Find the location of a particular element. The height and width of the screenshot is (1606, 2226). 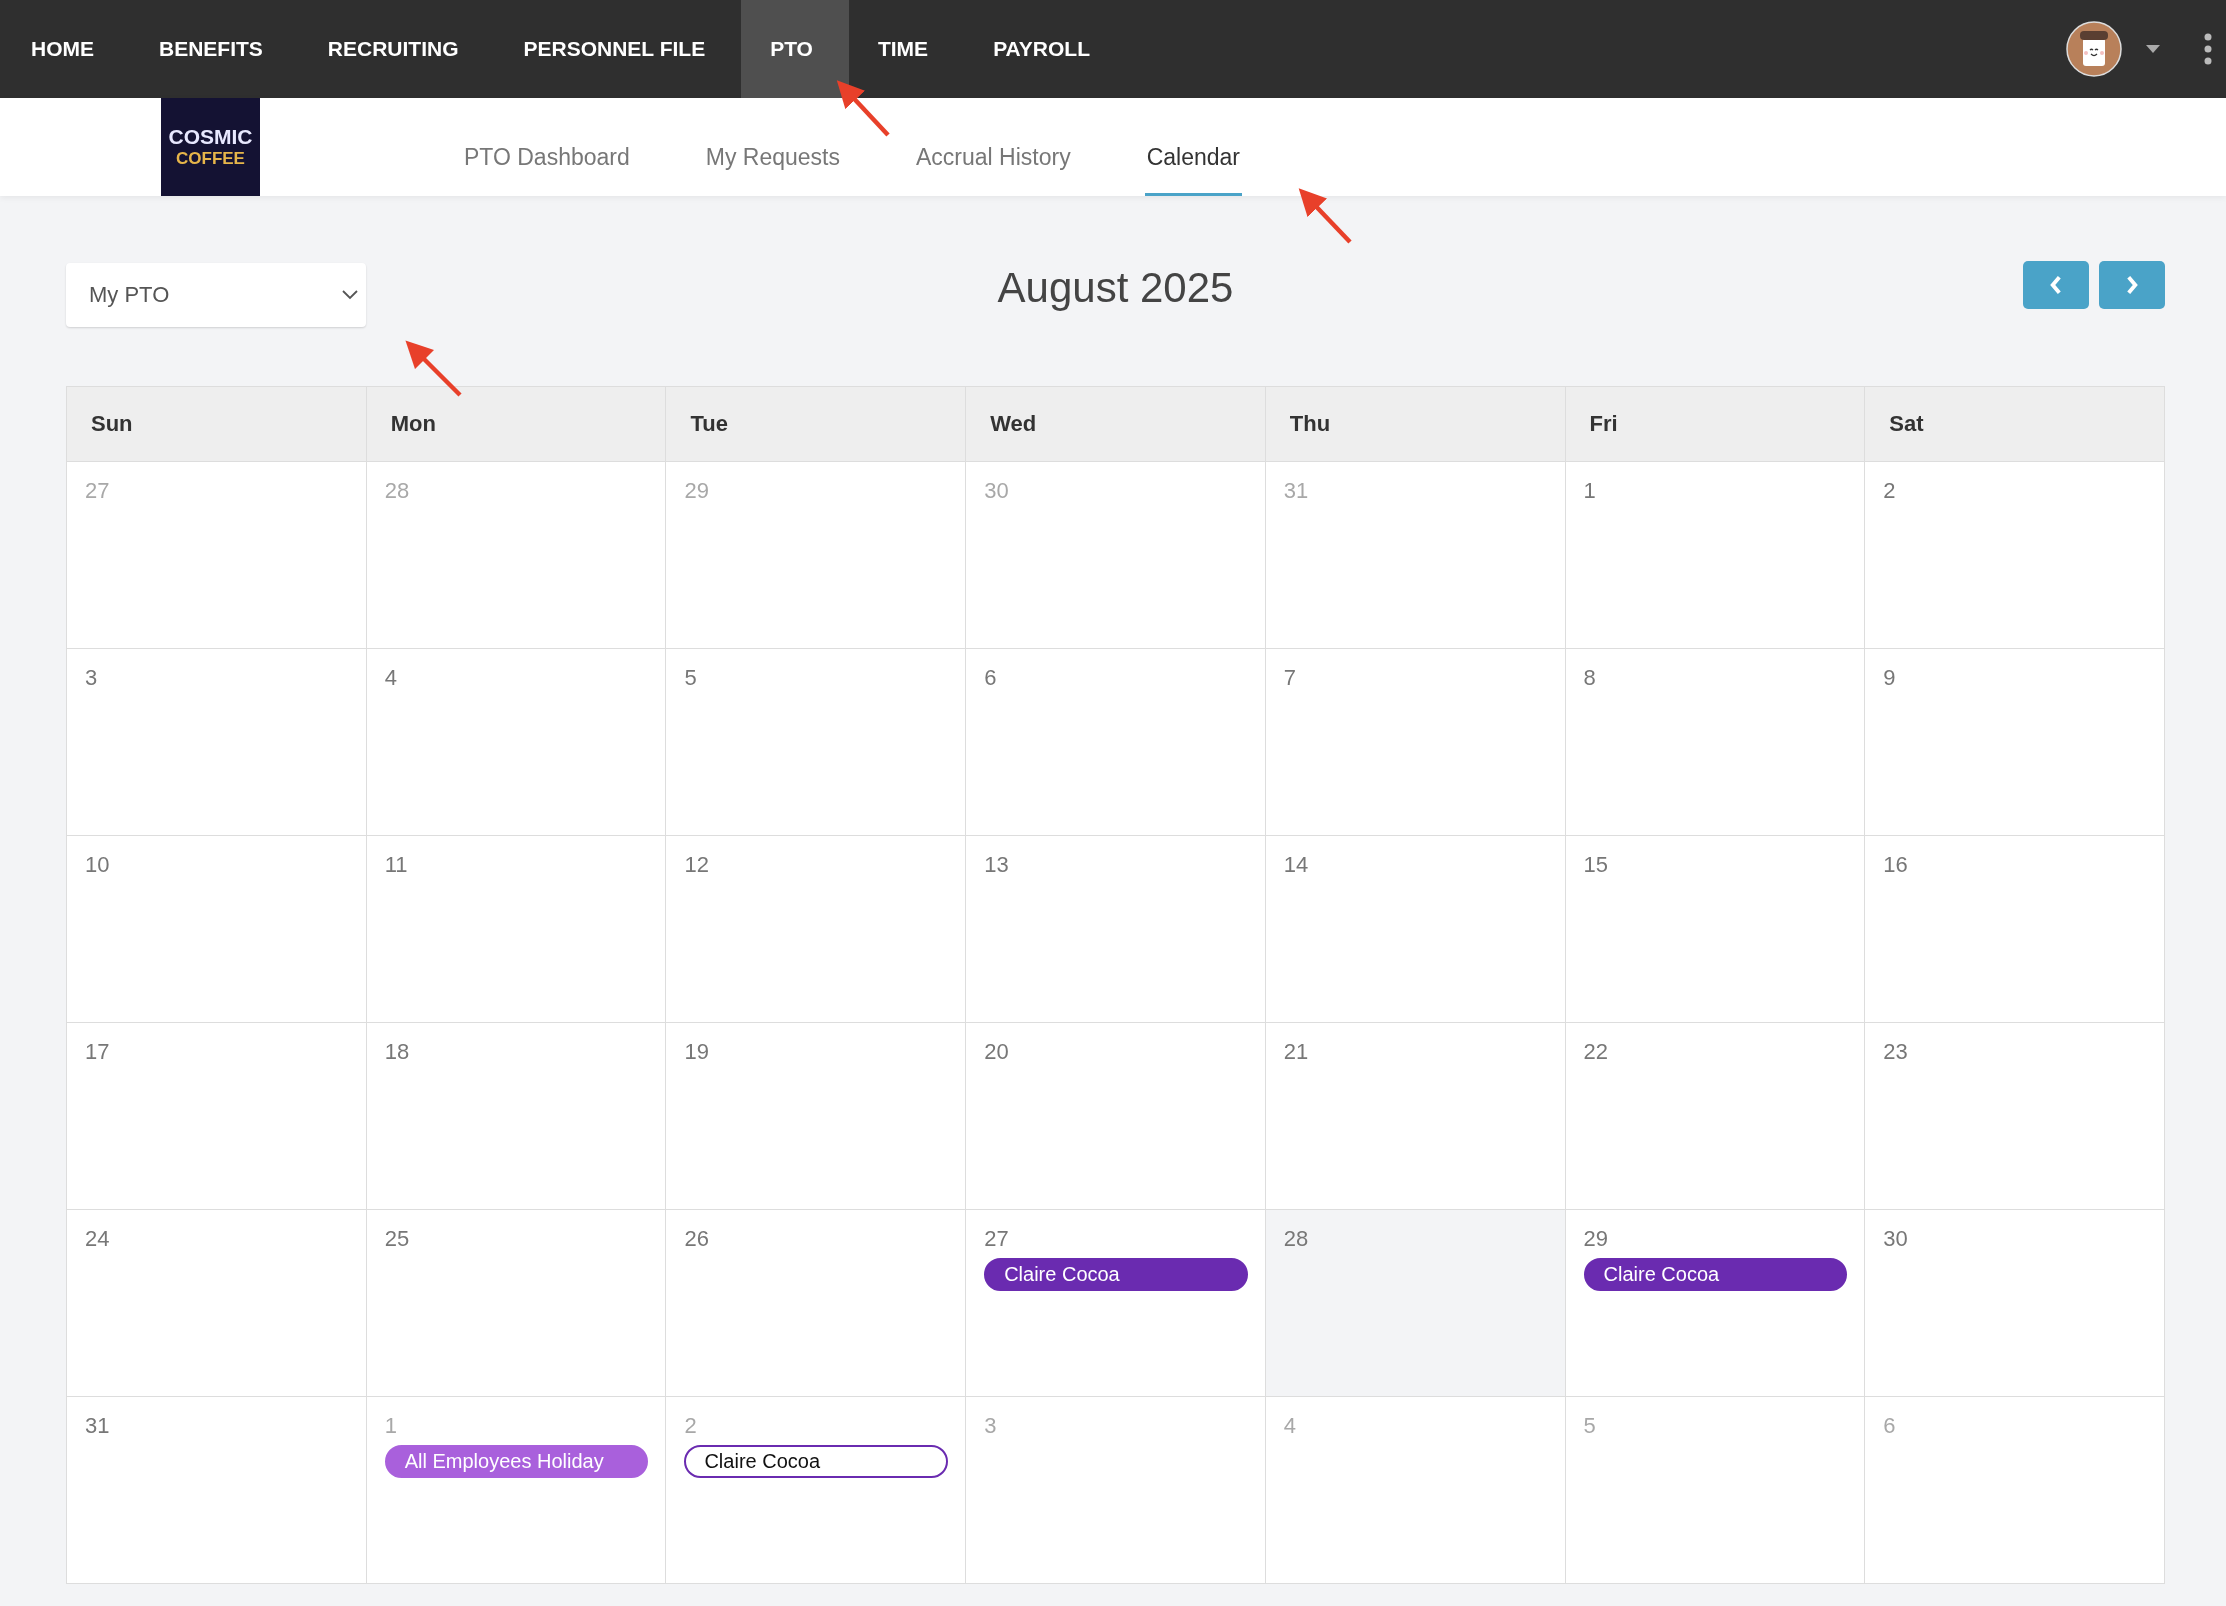

weekday-header: Sun is located at coordinates (217, 424).